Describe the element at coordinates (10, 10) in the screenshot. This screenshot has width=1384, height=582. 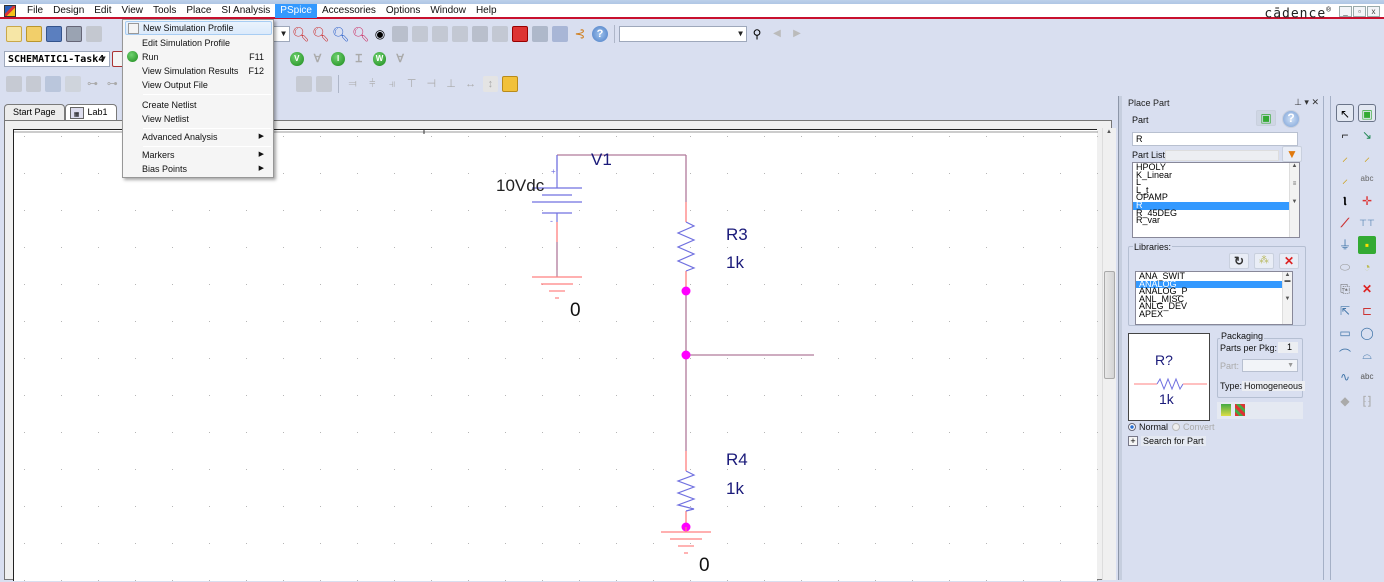
I see `app-icon` at that location.